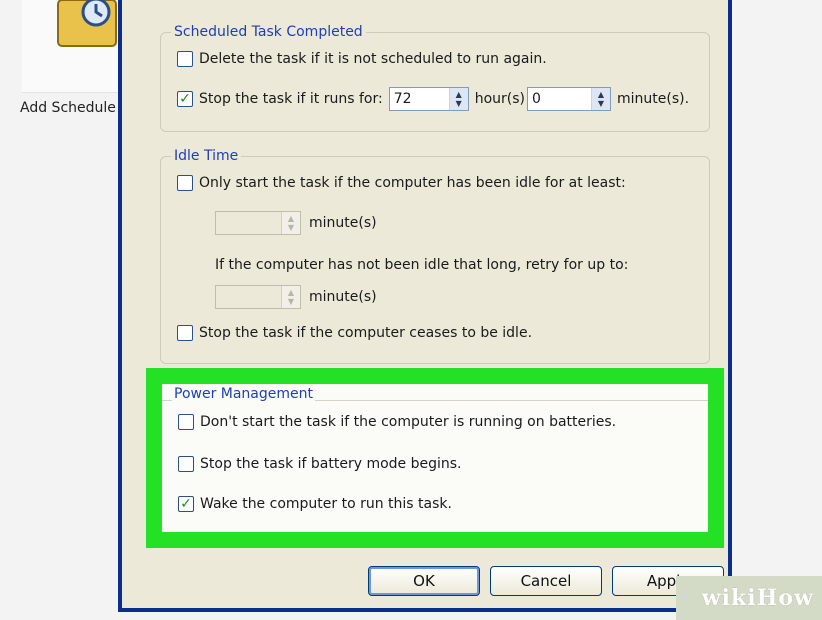 Image resolution: width=822 pixels, height=620 pixels. Describe the element at coordinates (291, 99) in the screenshot. I see `stop-task-label: Stop the task if it runs for:` at that location.